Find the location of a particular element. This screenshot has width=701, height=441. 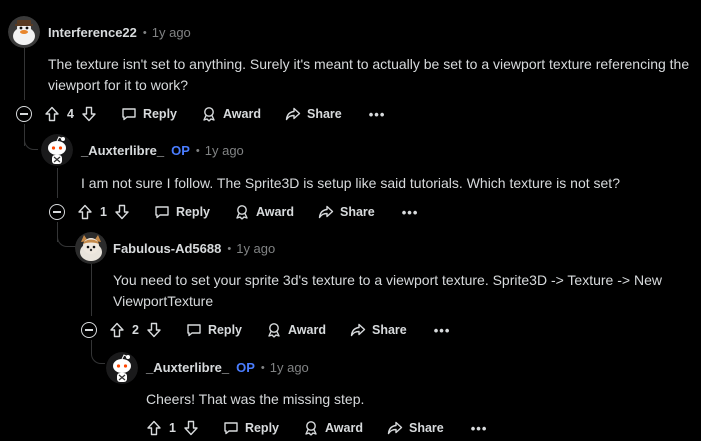

comment-actions: 2 Reply Award Share ••• is located at coordinates (265, 330).